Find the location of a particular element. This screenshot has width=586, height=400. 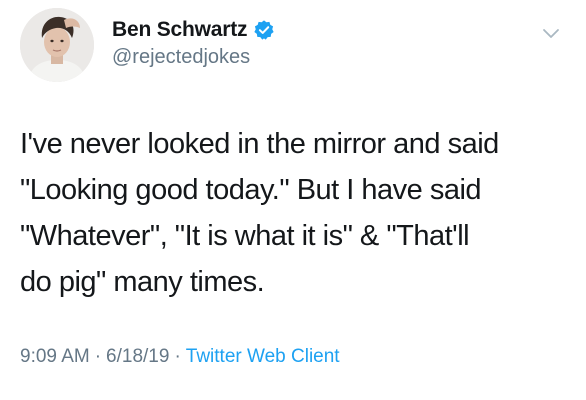

avatar is located at coordinates (57, 45).